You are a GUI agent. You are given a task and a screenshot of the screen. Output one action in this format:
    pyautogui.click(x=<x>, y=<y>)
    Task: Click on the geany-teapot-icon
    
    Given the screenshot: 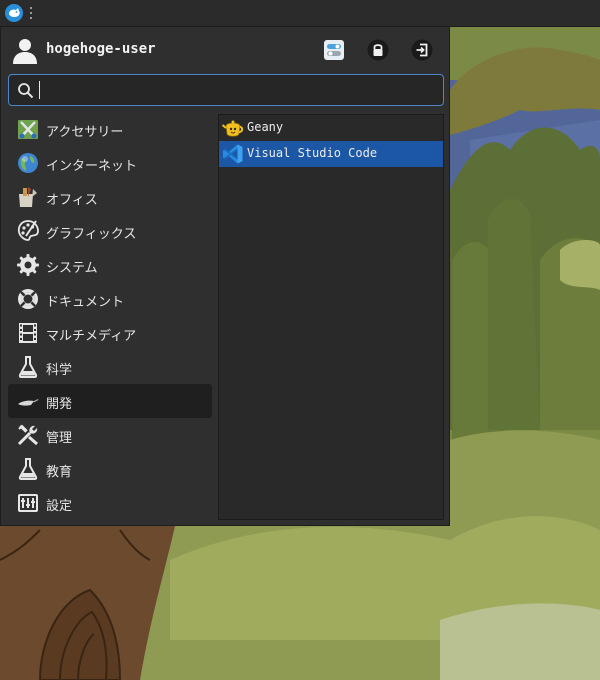 What is the action you would take?
    pyautogui.click(x=233, y=128)
    